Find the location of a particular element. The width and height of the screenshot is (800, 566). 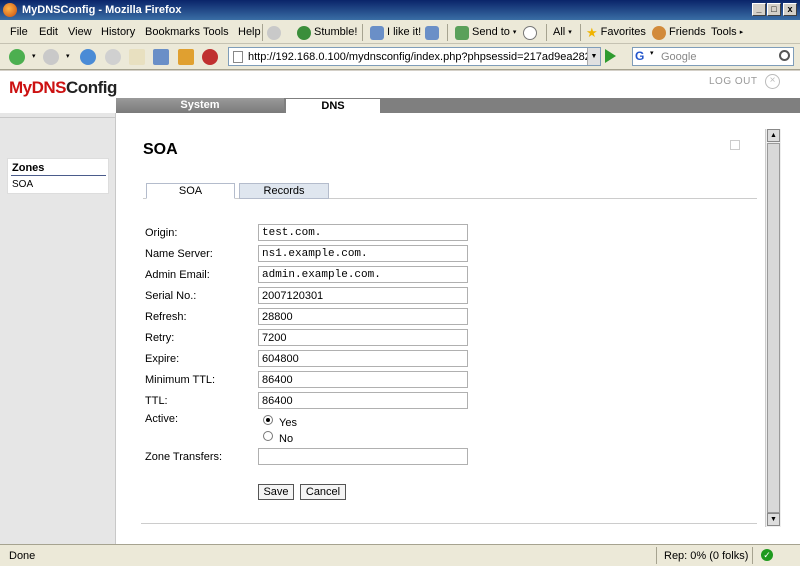

stumble-settings-button is located at coordinates (274, 32).